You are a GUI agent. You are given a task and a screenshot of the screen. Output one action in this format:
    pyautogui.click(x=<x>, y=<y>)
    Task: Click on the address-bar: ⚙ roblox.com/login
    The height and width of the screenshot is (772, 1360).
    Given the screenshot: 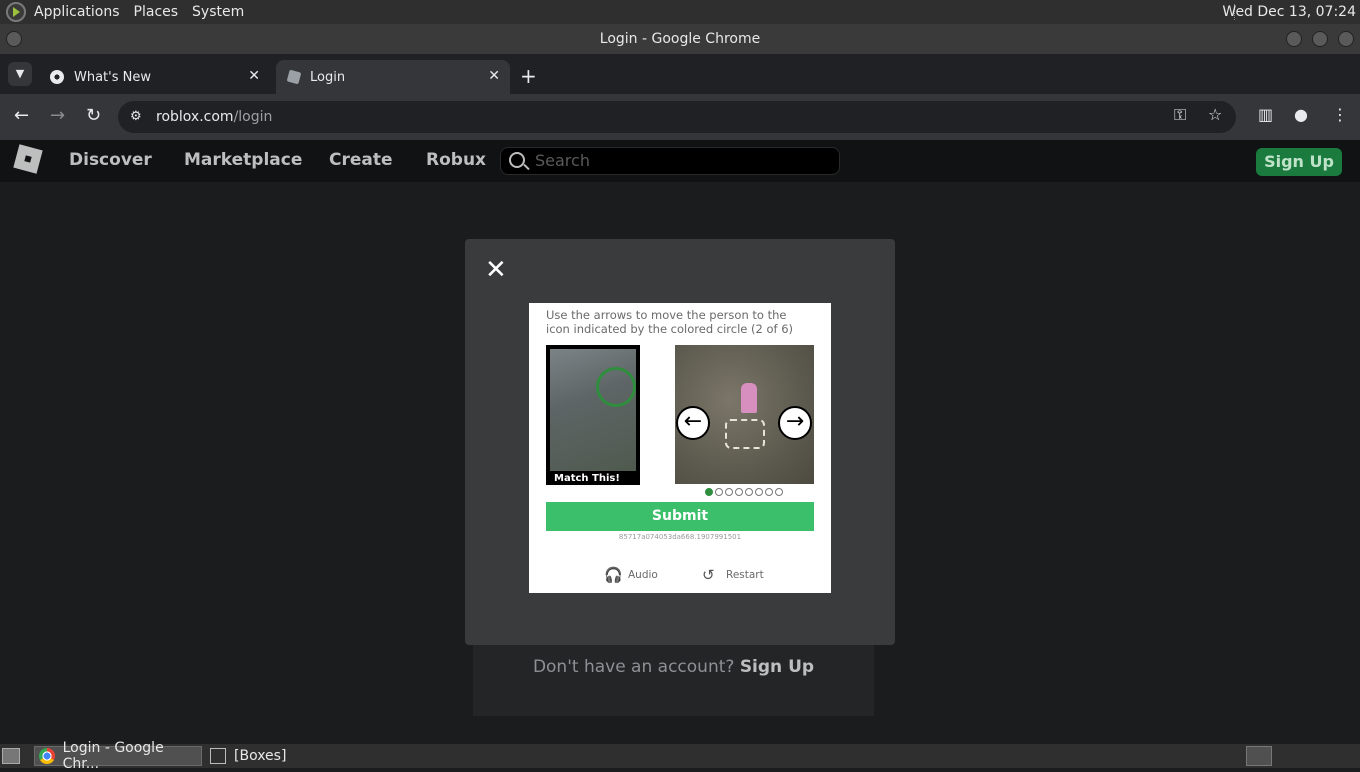 What is the action you would take?
    pyautogui.click(x=677, y=117)
    